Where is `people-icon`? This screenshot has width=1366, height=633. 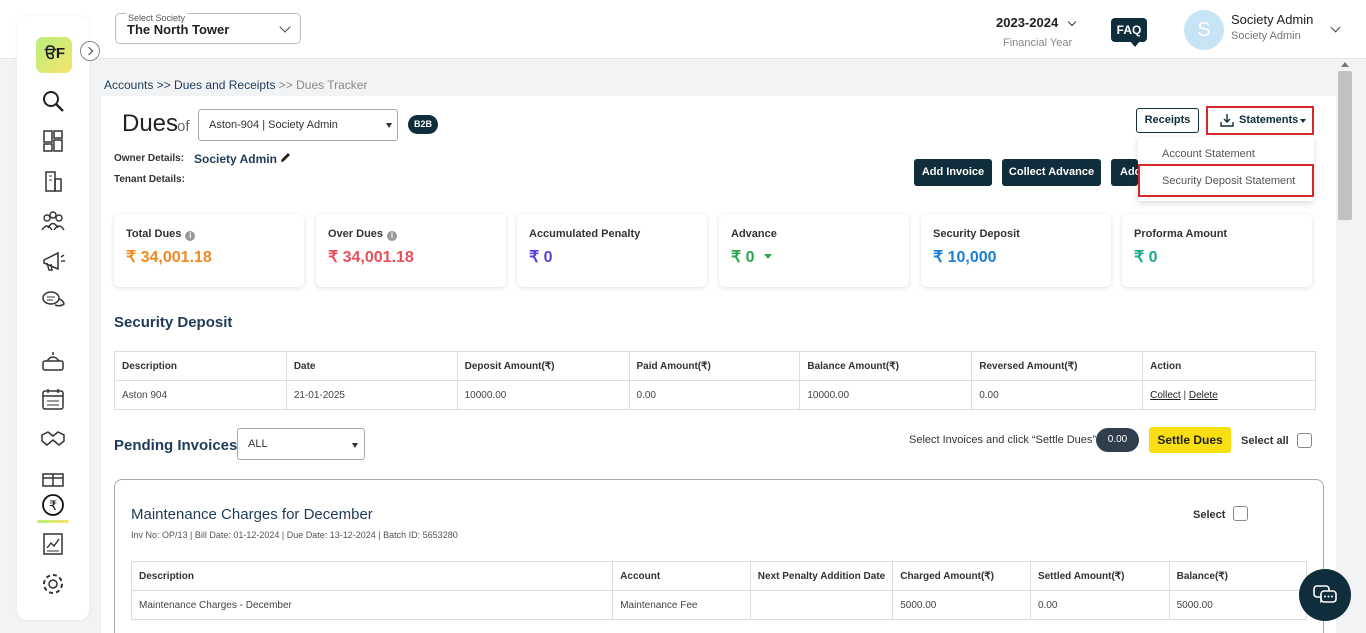
people-icon is located at coordinates (53, 221).